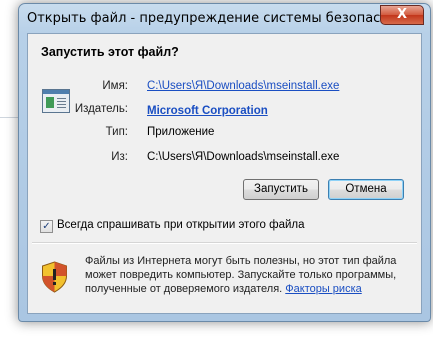 This screenshot has height=346, width=433. I want to click on publisher-link: Microsoft Corporation, so click(207, 111).